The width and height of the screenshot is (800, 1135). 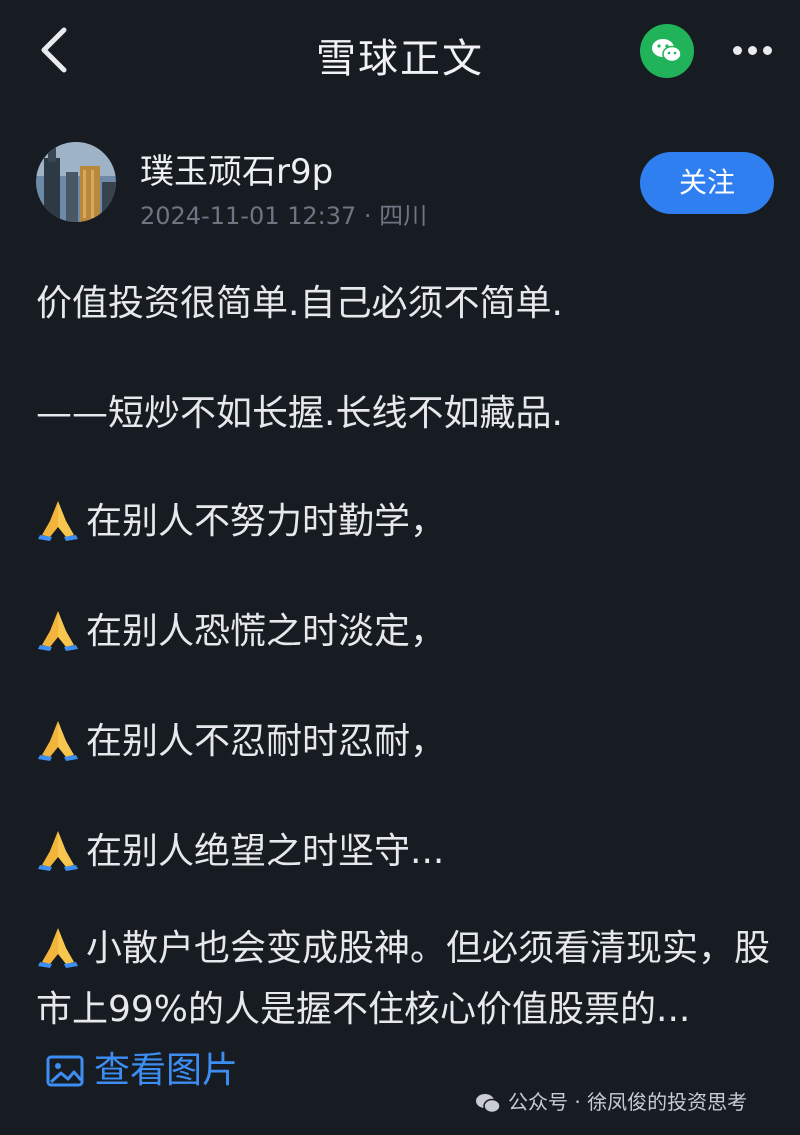 I want to click on pray-line-text: 在别人恐慌之时淡定，, so click(x=266, y=631).